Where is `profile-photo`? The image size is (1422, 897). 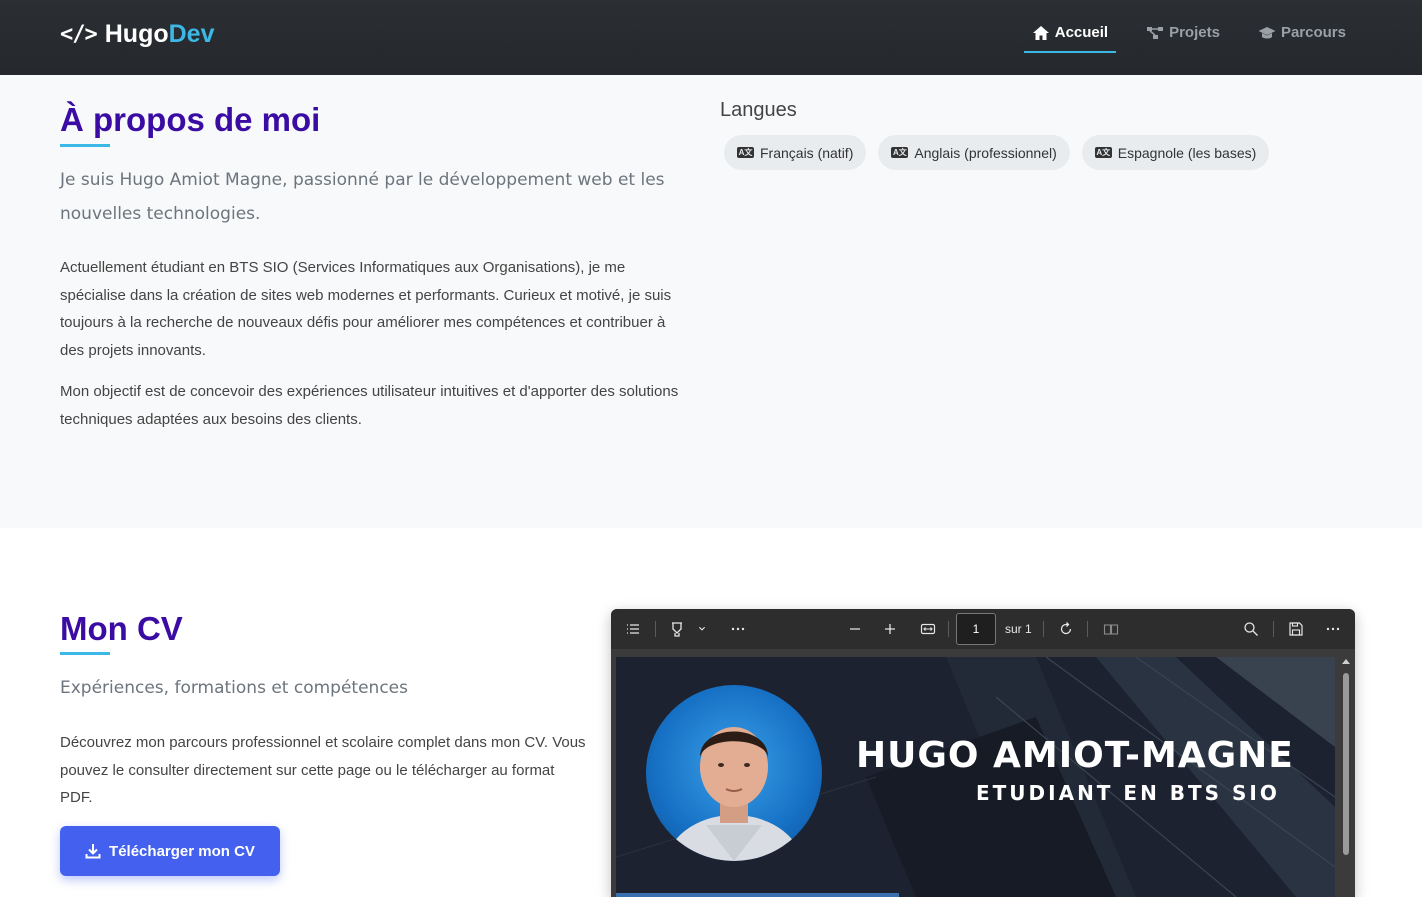
profile-photo is located at coordinates (734, 773).